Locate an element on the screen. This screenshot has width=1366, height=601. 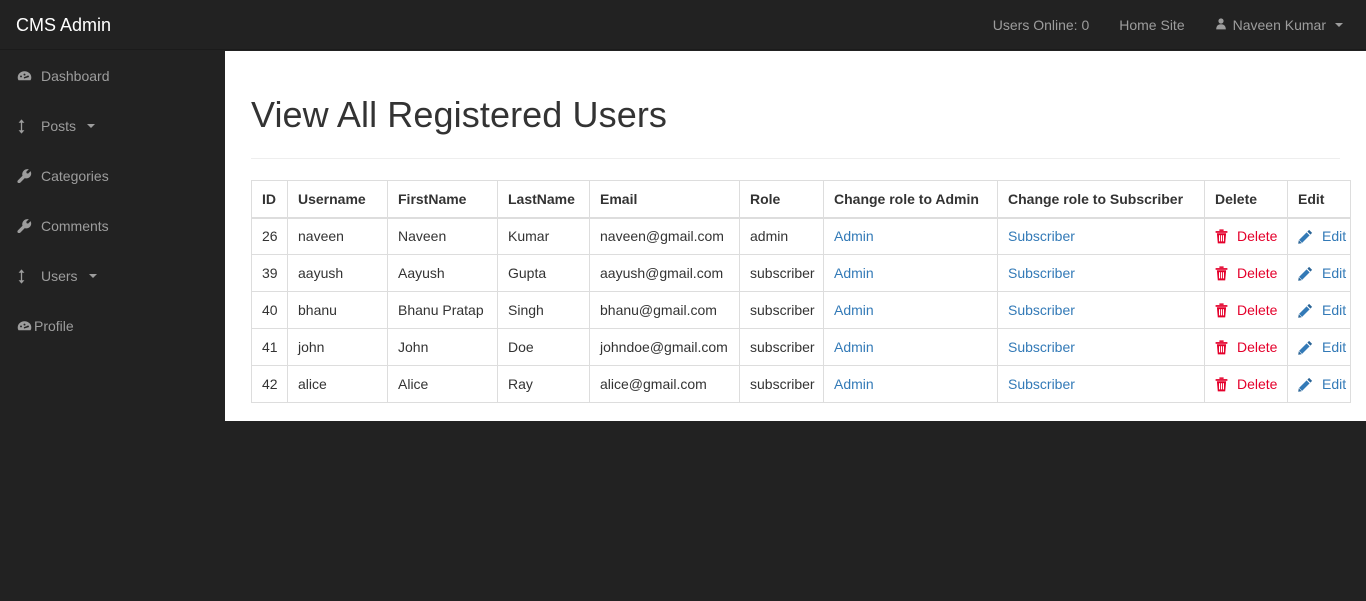
cell-lastname: Kumar is located at coordinates (543, 236).